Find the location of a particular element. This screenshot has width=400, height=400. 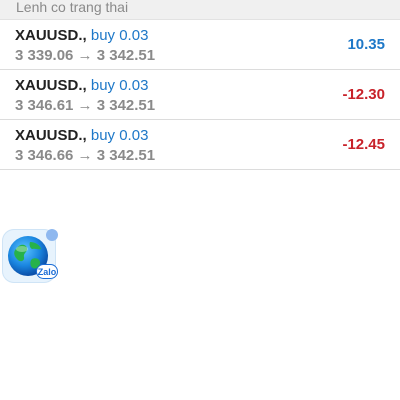

position-prices: 3 346.66 → 3 342.51 is located at coordinates (85, 155).